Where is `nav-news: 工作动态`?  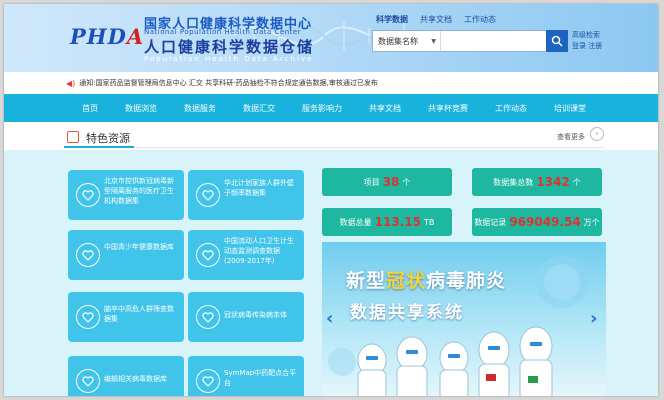
nav-news: 工作动态 is located at coordinates (511, 108).